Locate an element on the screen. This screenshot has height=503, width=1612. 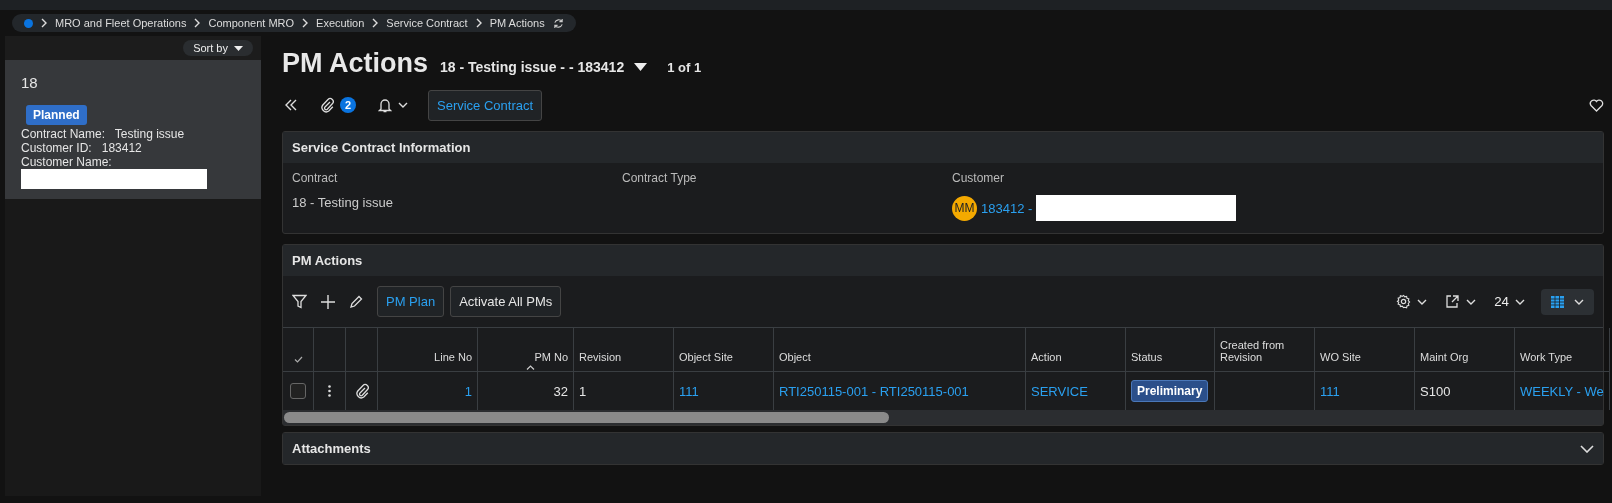
card-field: Customer ID: 183412 is located at coordinates (133, 148).